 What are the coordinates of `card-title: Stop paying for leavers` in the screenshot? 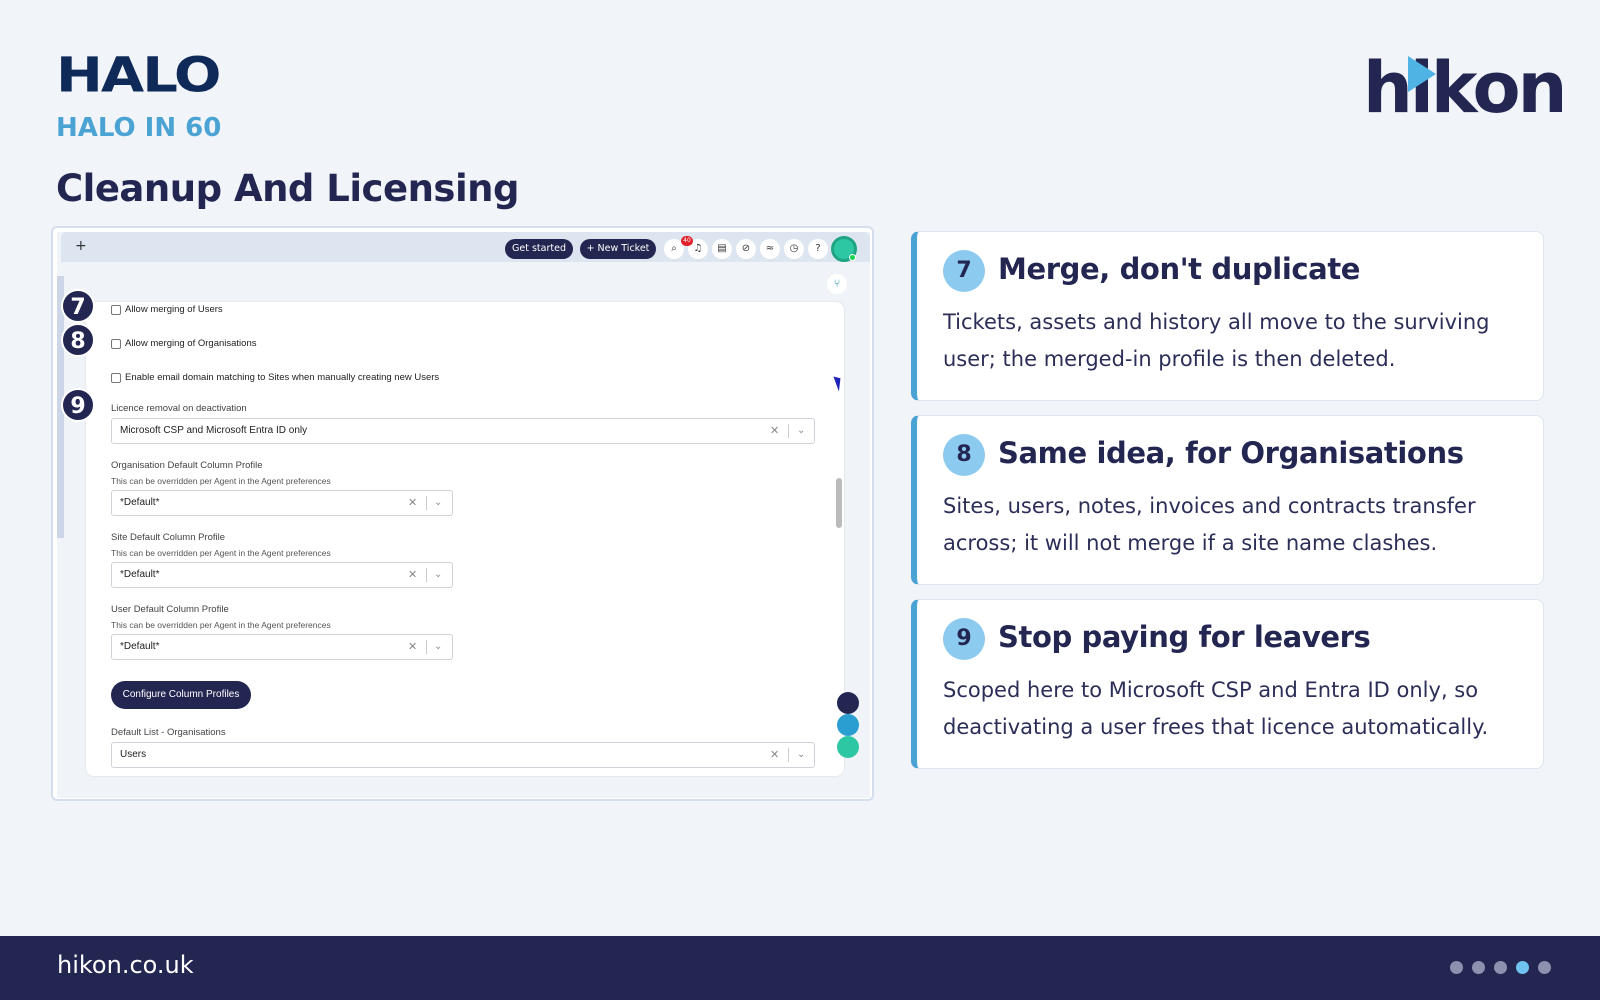 It's located at (1184, 637).